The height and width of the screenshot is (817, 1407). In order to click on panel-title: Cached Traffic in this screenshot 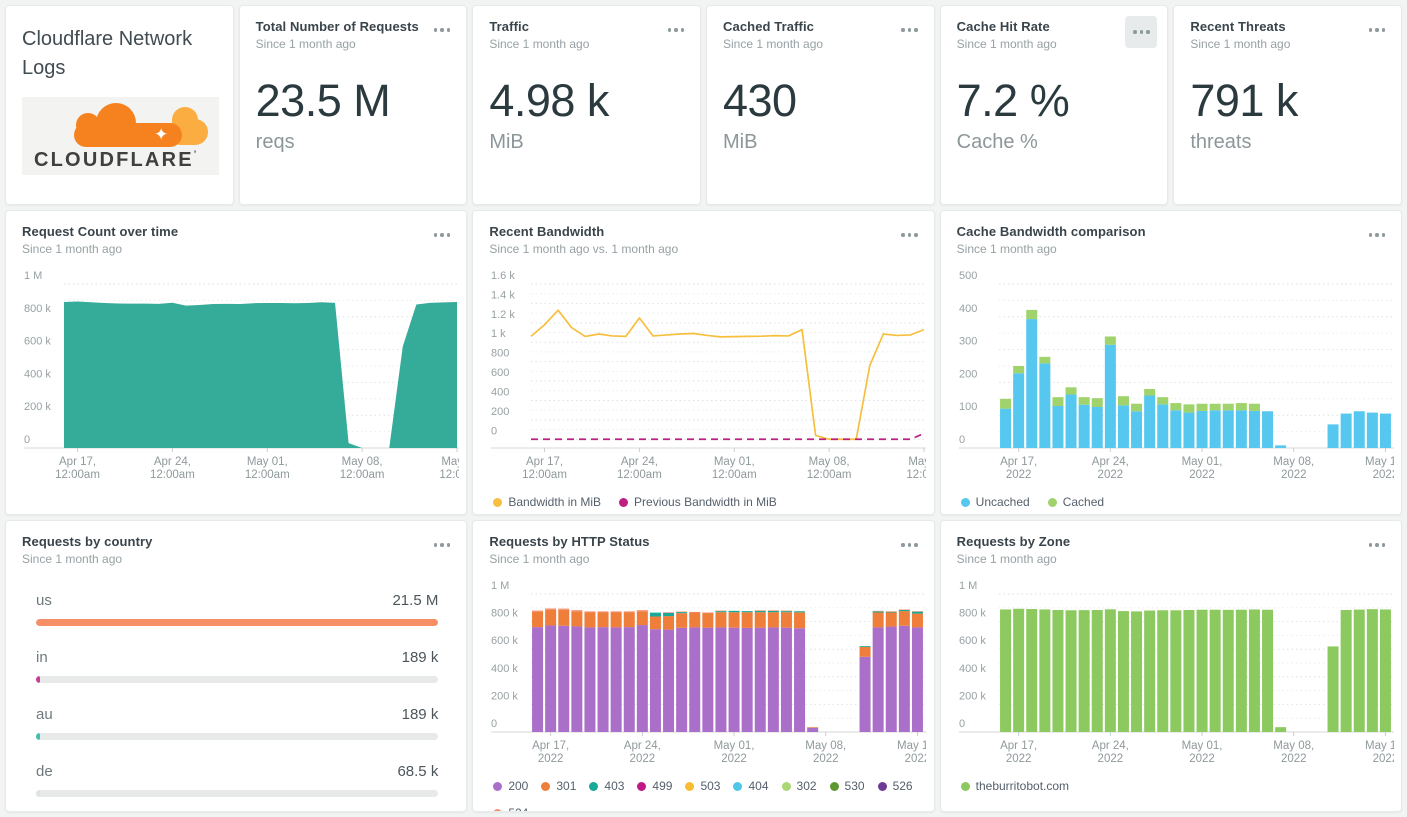, I will do `click(768, 26)`.